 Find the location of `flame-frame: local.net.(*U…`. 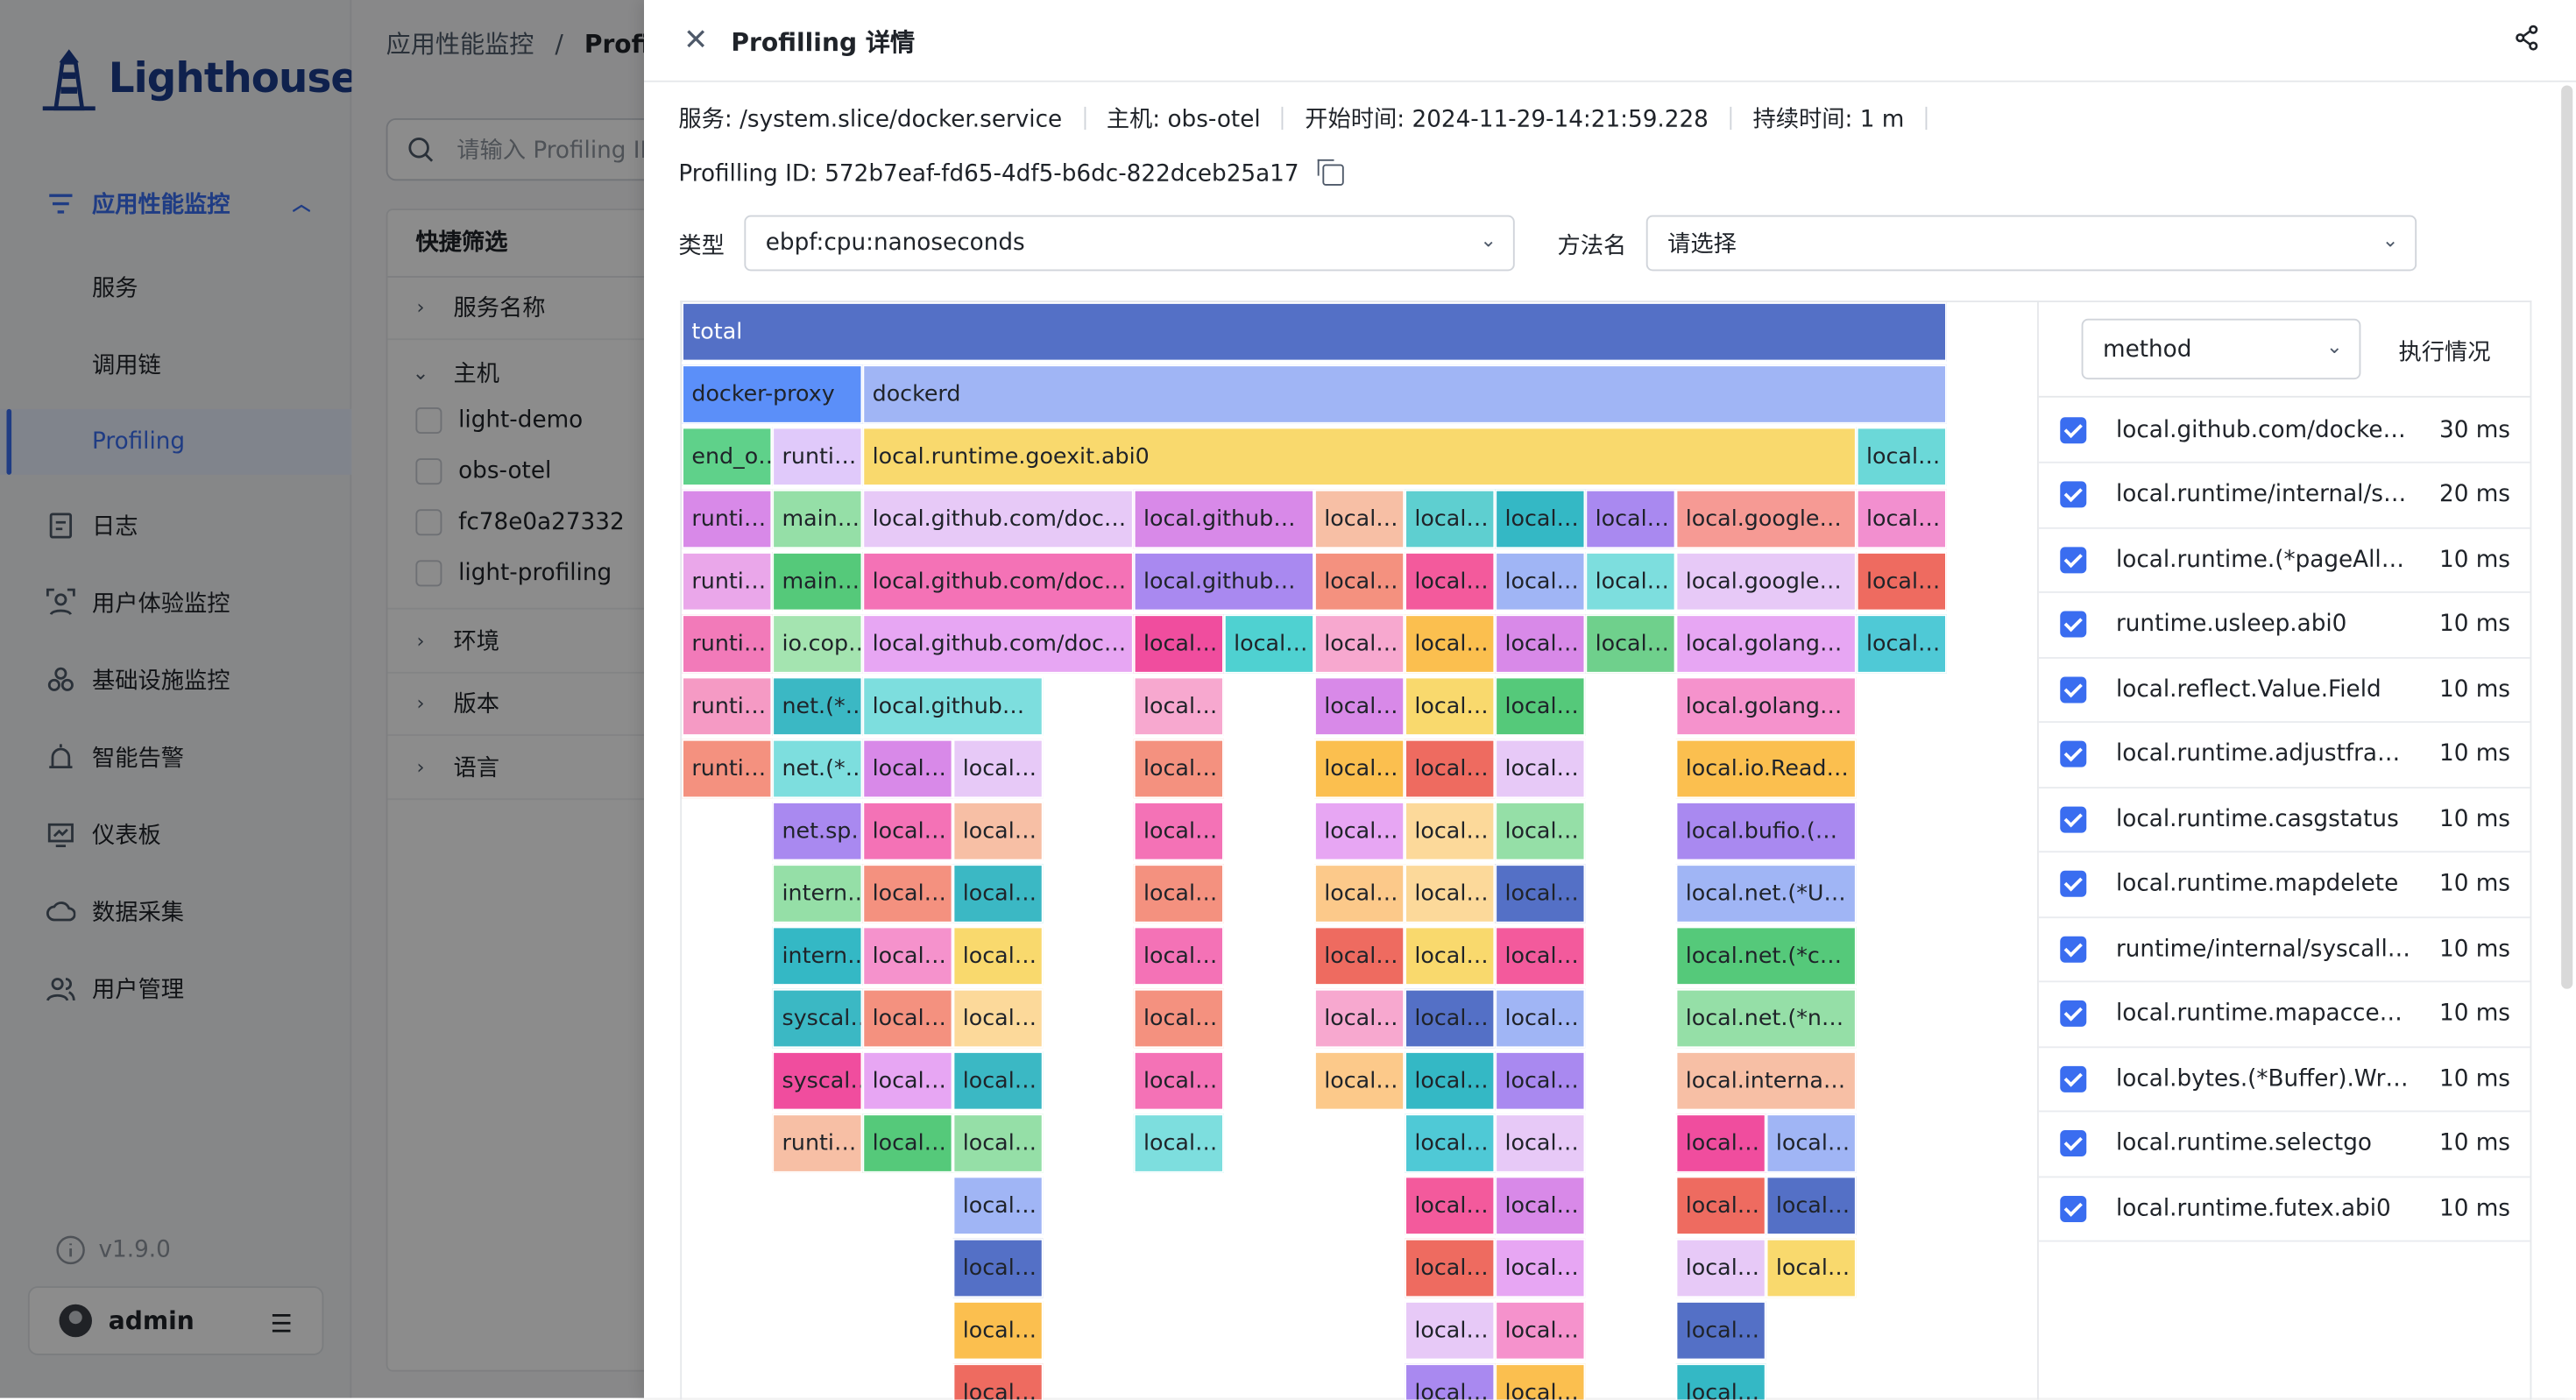

flame-frame: local.net.(*U… is located at coordinates (1766, 893).